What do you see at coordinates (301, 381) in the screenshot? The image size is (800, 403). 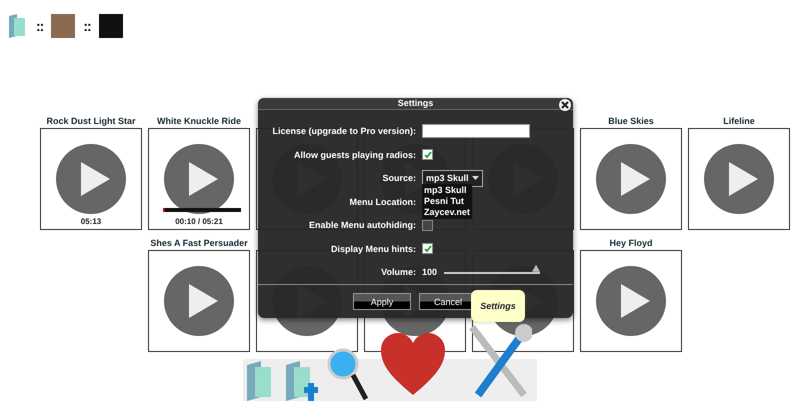 I see `folder-add-icon` at bounding box center [301, 381].